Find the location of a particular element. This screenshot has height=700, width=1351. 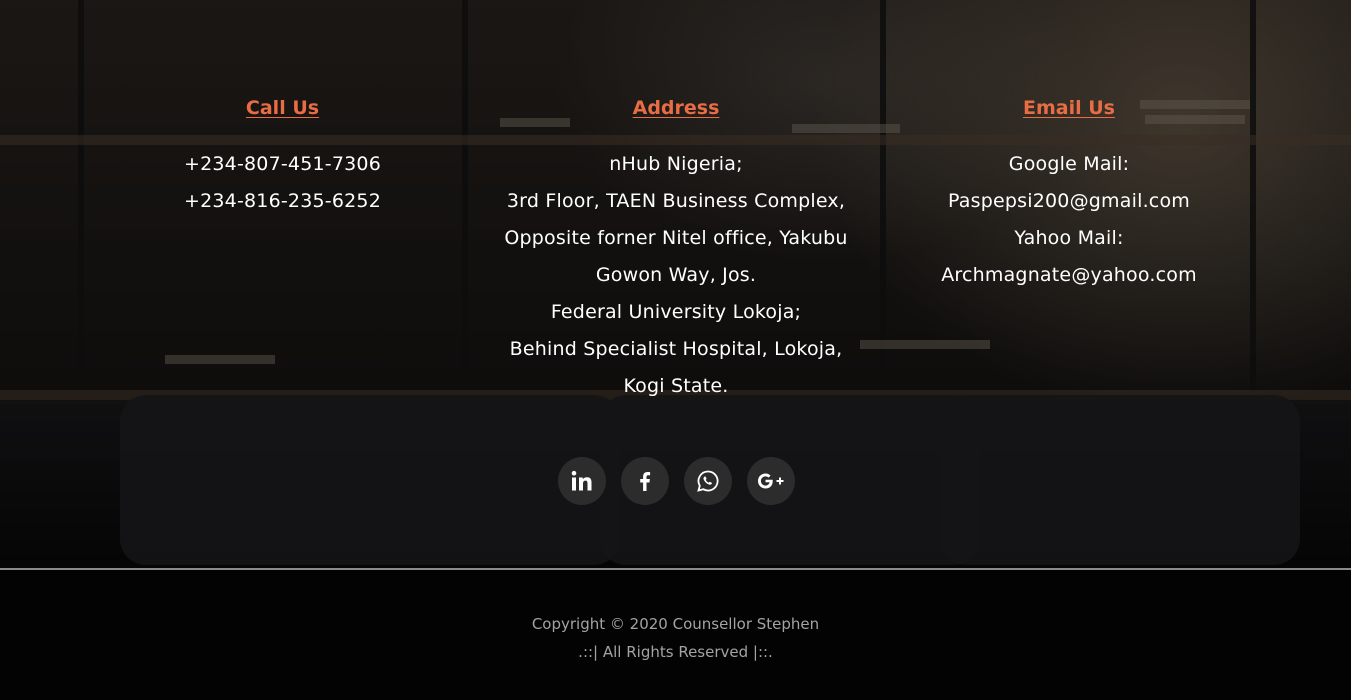

linkedin-icon is located at coordinates (581, 480).